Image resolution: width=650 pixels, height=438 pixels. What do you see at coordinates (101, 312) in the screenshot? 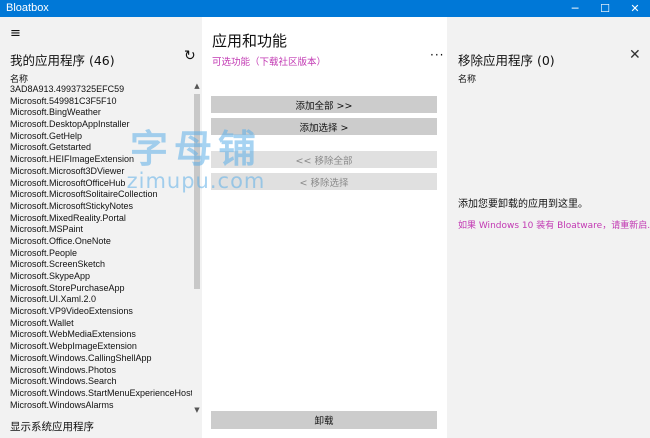
I see `app-list-item: Microsoft.VP9VideoExtensions` at bounding box center [101, 312].